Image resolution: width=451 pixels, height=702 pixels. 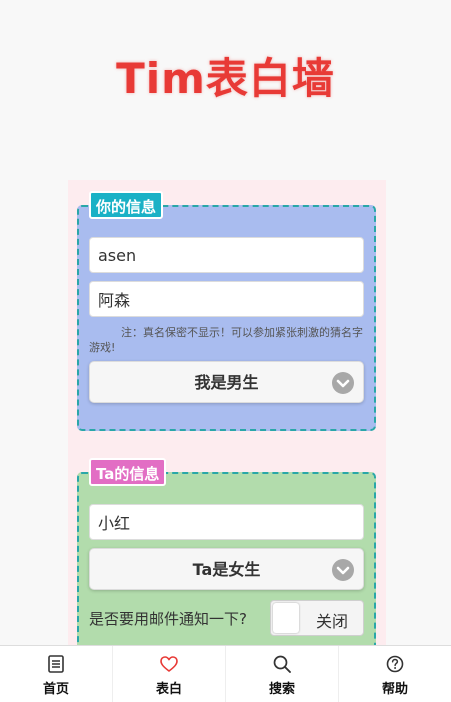 I want to click on your-gender-value: 我是男生, so click(x=226, y=382).